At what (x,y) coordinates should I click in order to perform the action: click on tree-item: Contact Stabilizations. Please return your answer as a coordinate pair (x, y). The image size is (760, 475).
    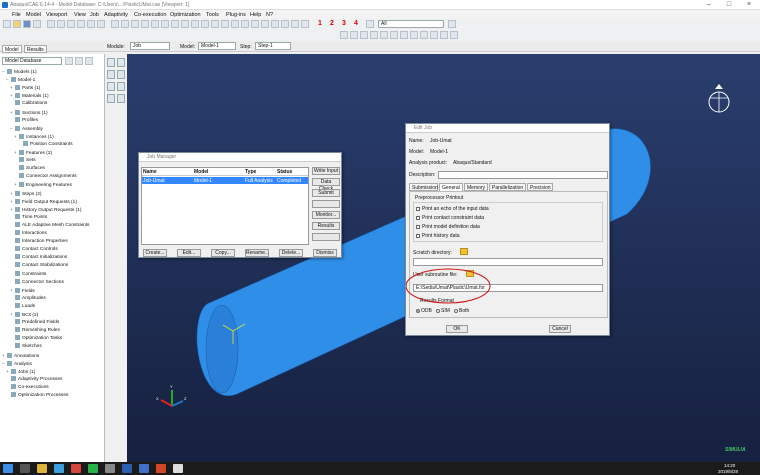
    Looking at the image, I should click on (39, 266).